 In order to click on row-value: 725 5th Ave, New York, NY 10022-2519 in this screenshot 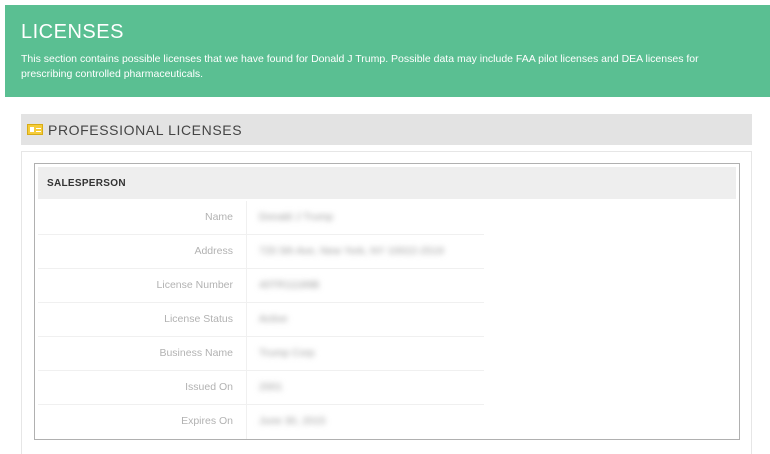, I will do `click(351, 251)`.